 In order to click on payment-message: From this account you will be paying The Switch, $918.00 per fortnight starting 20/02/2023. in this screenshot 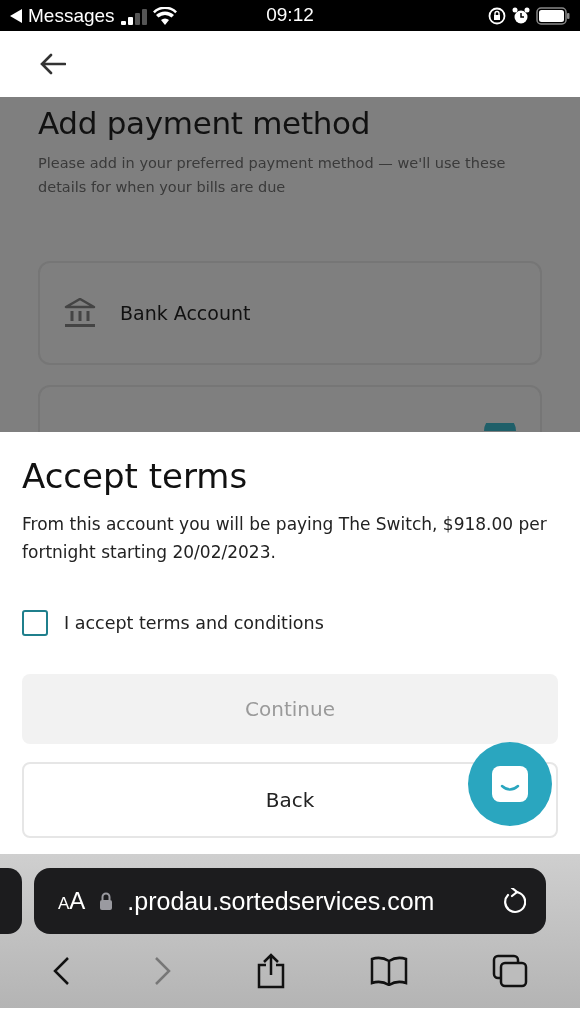, I will do `click(285, 538)`.